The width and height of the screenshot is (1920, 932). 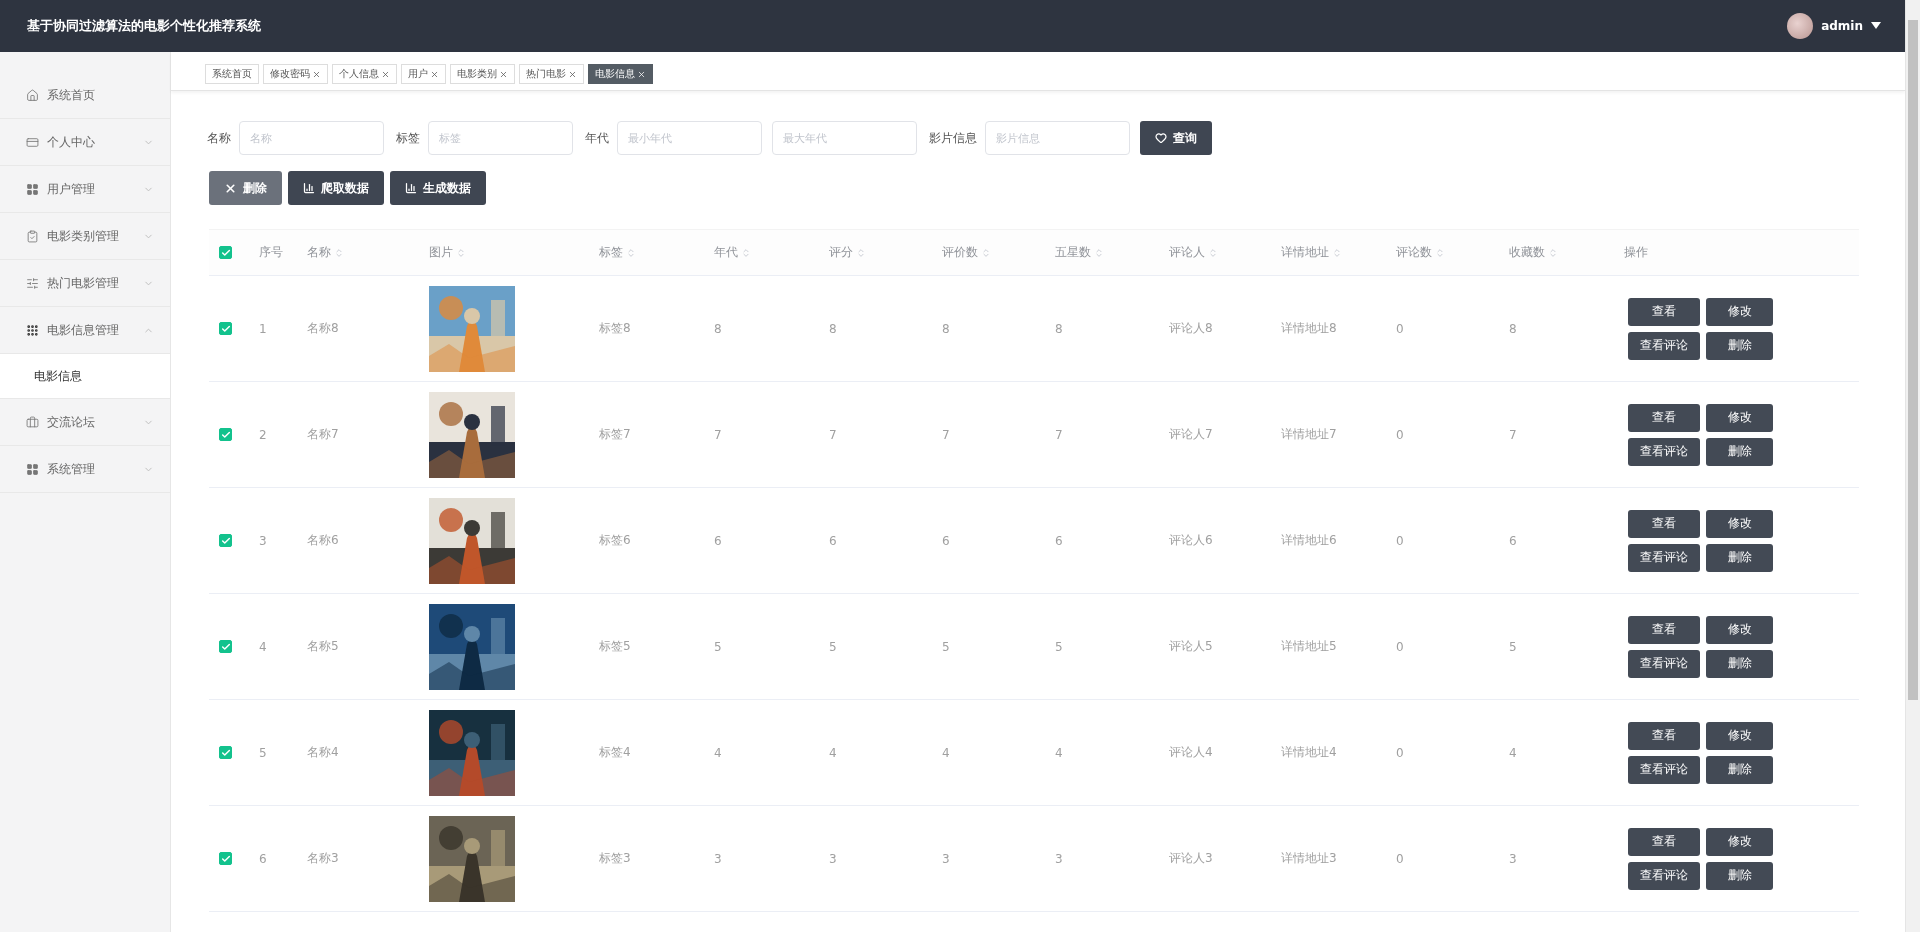 I want to click on filter-field: 名称, so click(x=311, y=138).